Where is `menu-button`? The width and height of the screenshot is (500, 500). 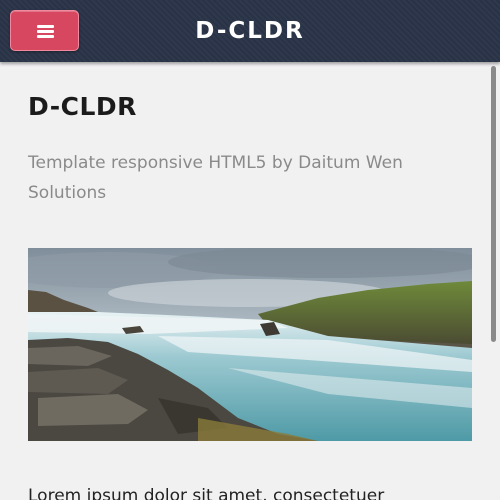 menu-button is located at coordinates (44, 30).